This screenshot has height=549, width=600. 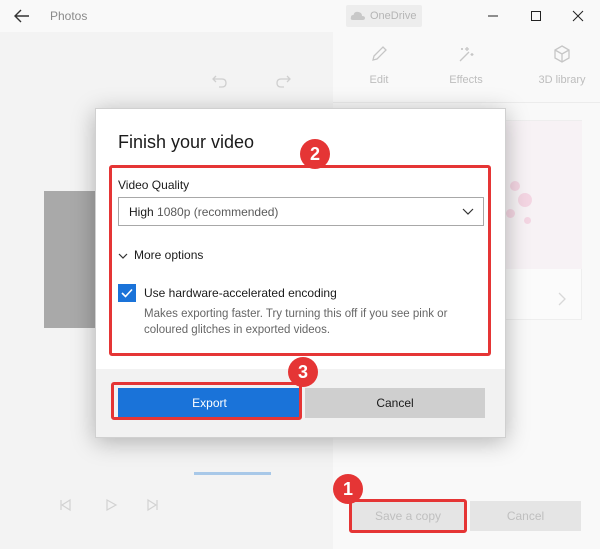 I want to click on back-arrow-icon, so click(x=21, y=16).